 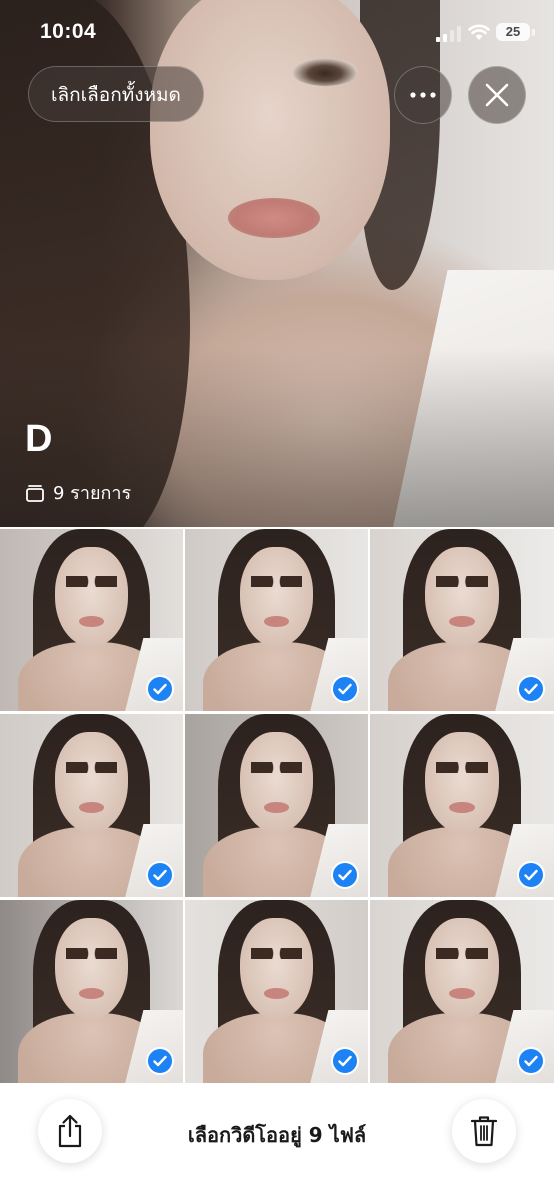 I want to click on wifi-icon, so click(x=479, y=32).